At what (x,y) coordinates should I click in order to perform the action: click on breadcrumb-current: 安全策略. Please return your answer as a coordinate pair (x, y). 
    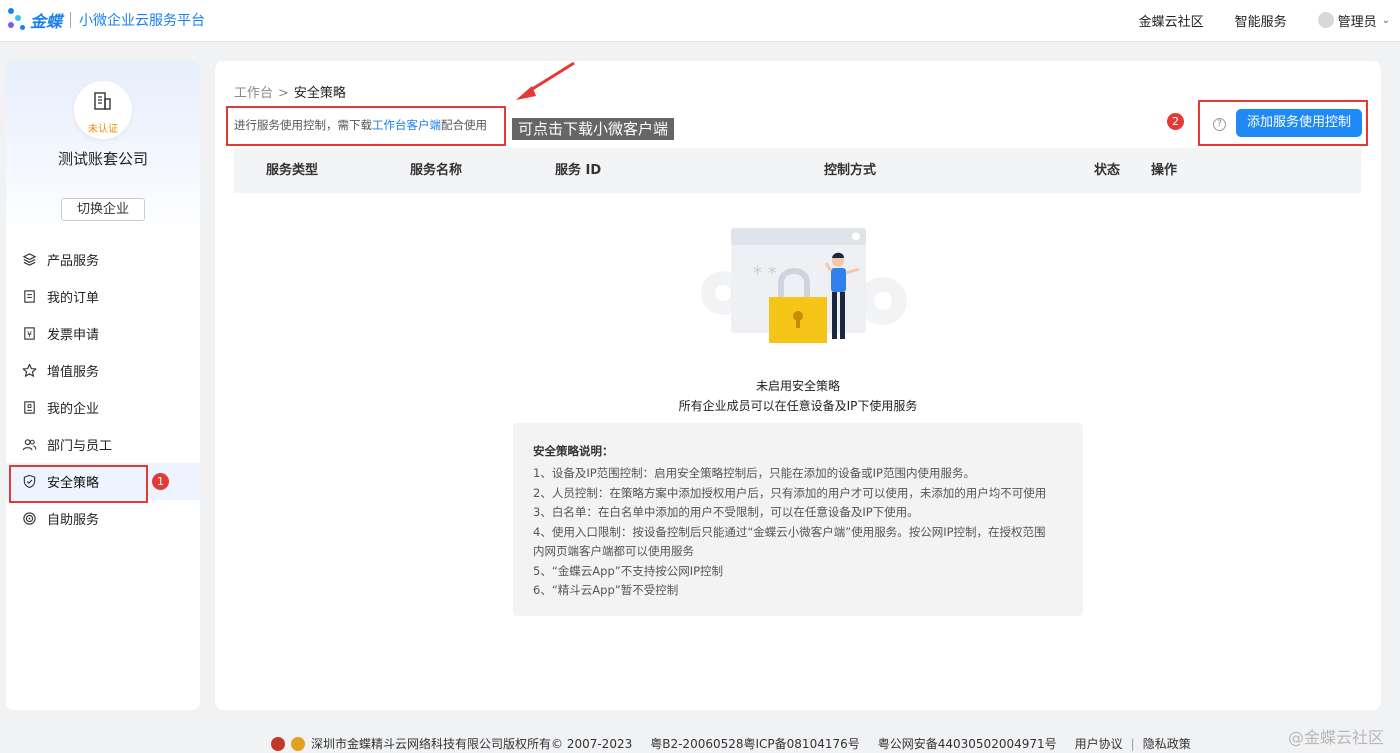
    Looking at the image, I should click on (319, 93).